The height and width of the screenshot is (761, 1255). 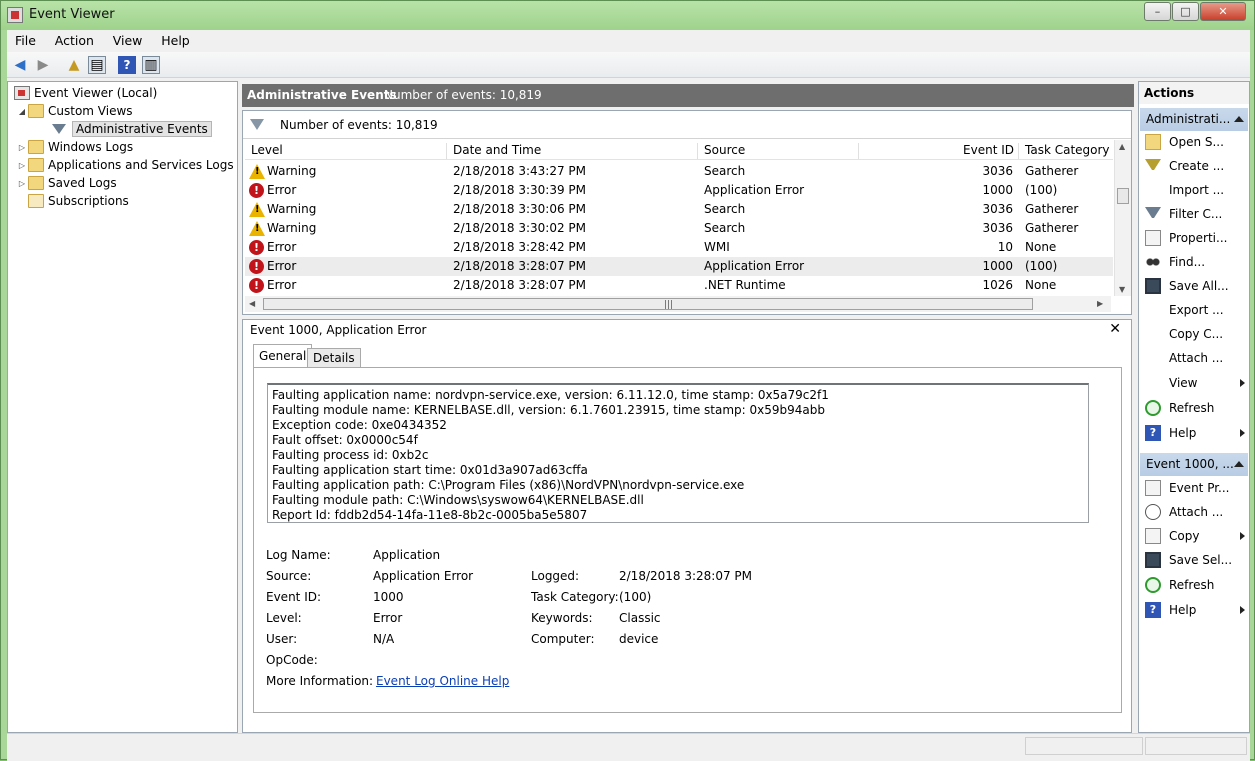 What do you see at coordinates (442, 681) in the screenshot?
I see `event-log-online-help-link: Event Log Online Help` at bounding box center [442, 681].